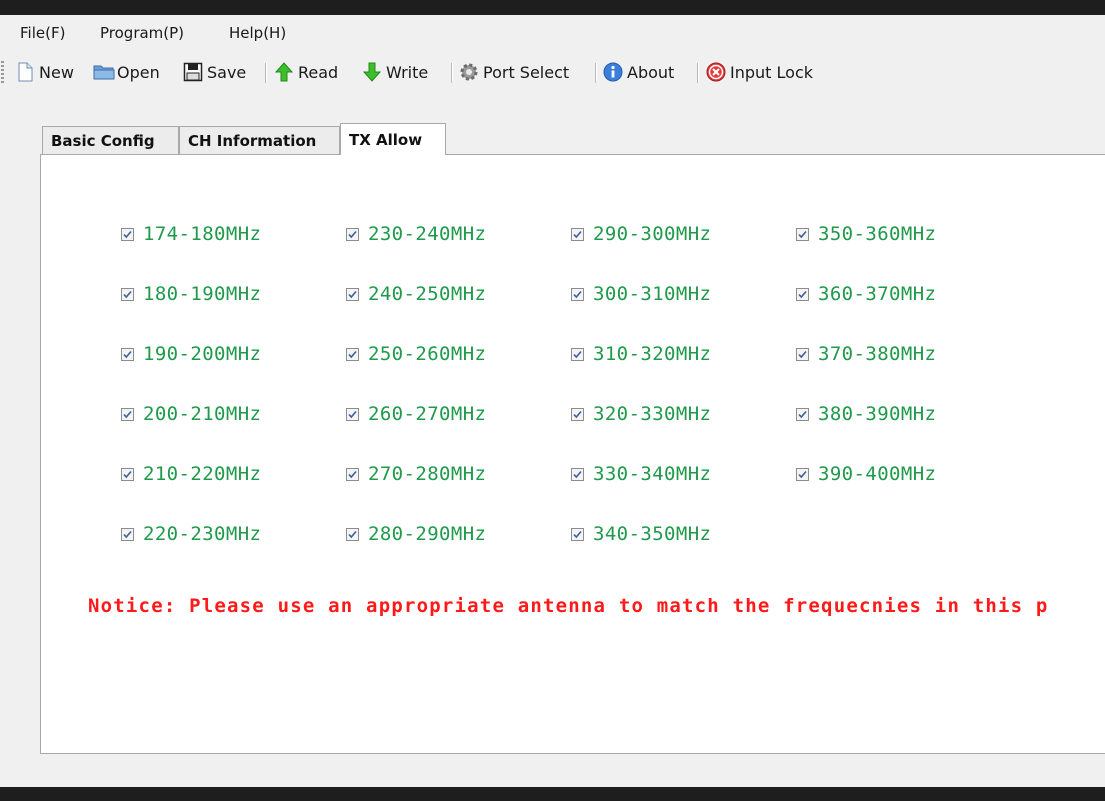 Image resolution: width=1105 pixels, height=801 pixels. What do you see at coordinates (103, 140) in the screenshot?
I see `tab-label: Basic Config` at bounding box center [103, 140].